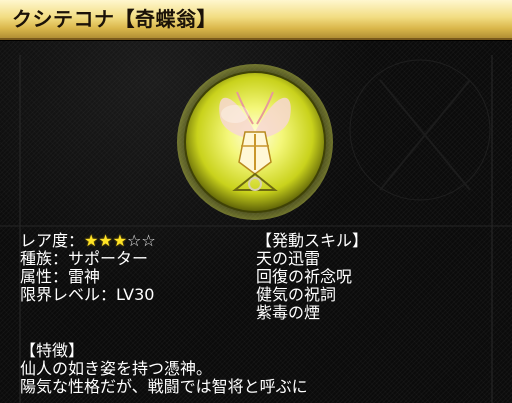  What do you see at coordinates (114, 19) in the screenshot?
I see `character-name: クシテコナ【奇蝶翁】` at bounding box center [114, 19].